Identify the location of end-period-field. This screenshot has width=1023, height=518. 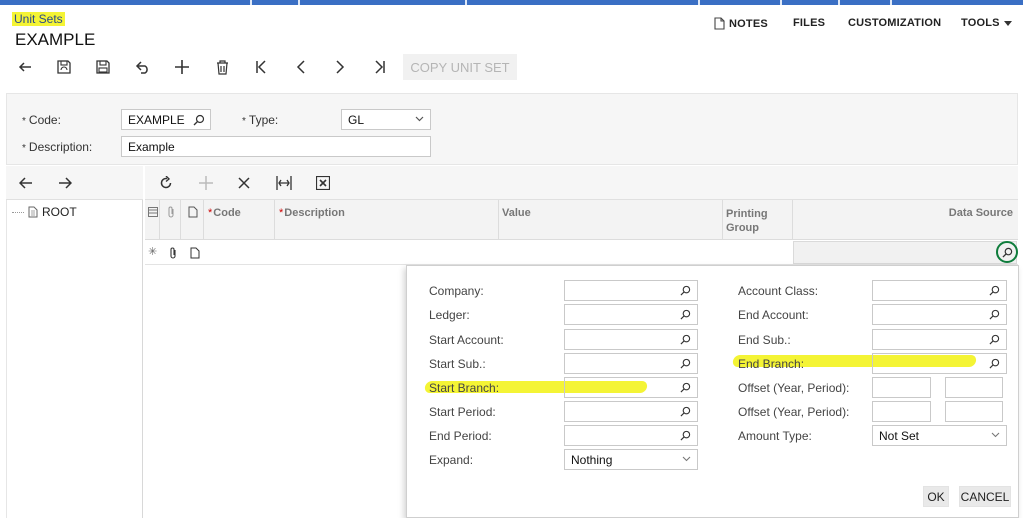
(631, 435).